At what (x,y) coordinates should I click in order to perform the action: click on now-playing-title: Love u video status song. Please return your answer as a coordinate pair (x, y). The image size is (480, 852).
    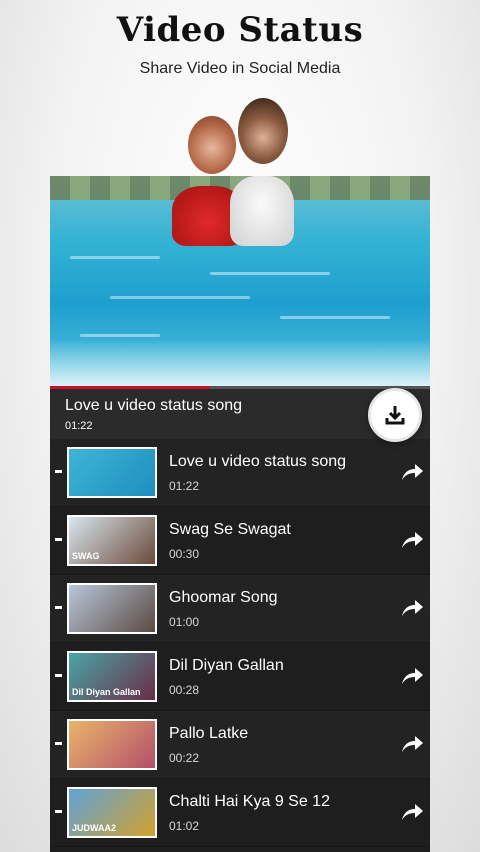
    Looking at the image, I should click on (154, 405).